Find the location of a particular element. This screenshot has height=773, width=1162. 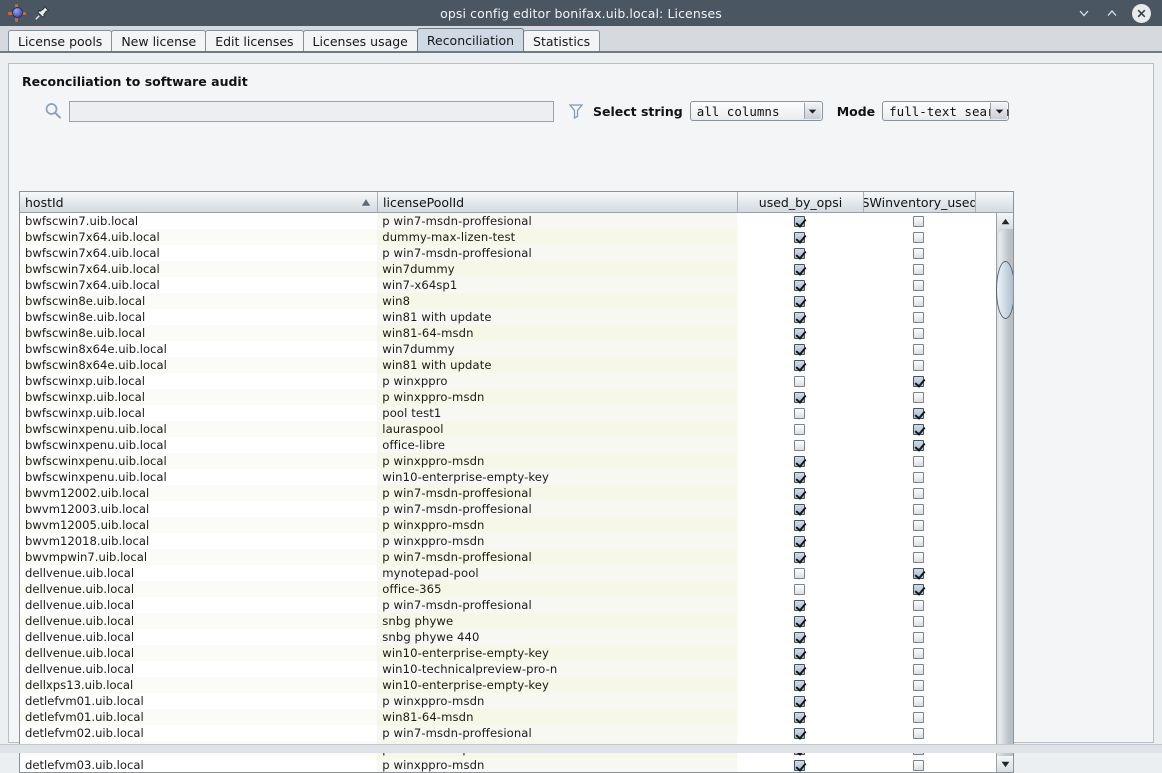

table-row: bwfscwin8e.uib.localwin8 is located at coordinates (508, 301).